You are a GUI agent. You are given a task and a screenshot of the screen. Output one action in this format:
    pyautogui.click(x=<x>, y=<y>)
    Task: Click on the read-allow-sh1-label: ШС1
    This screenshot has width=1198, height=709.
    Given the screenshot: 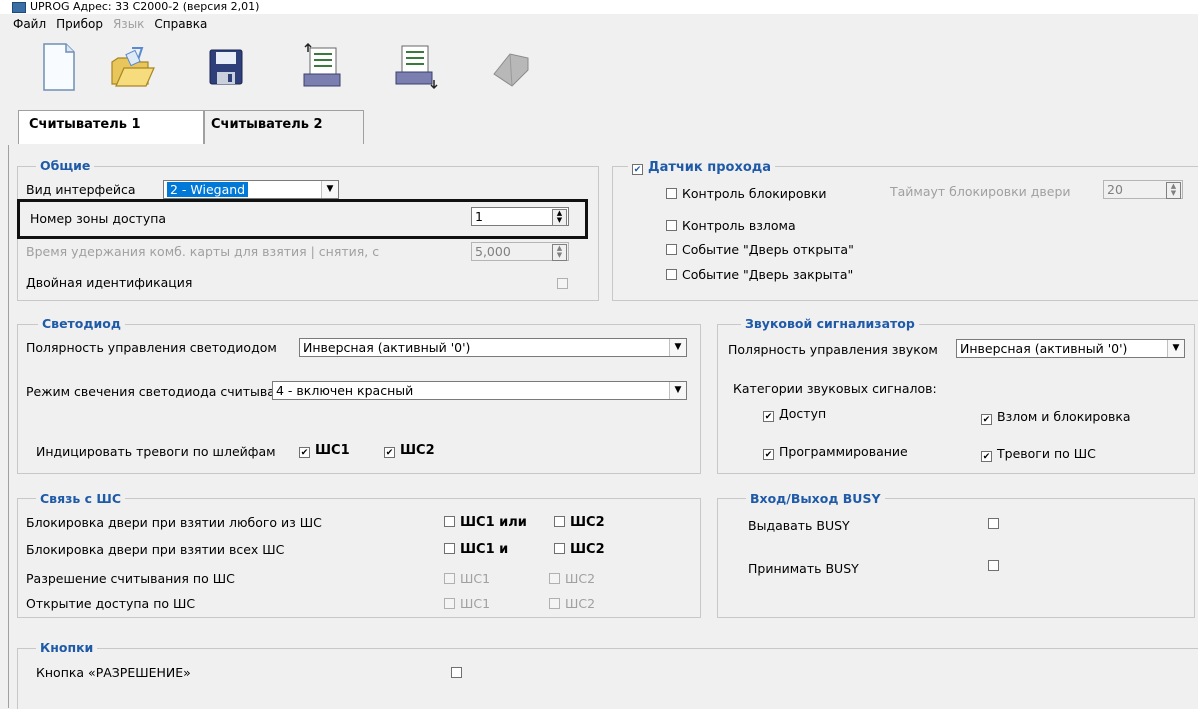 What is the action you would take?
    pyautogui.click(x=475, y=578)
    